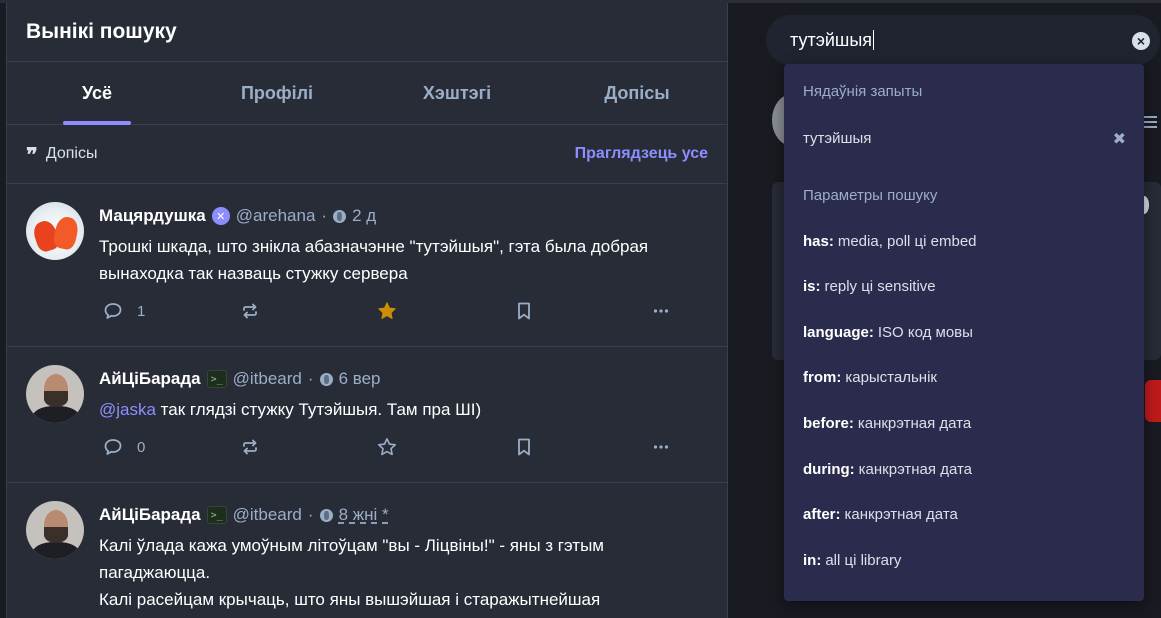  I want to click on option-description: ISO код мовы, so click(925, 332).